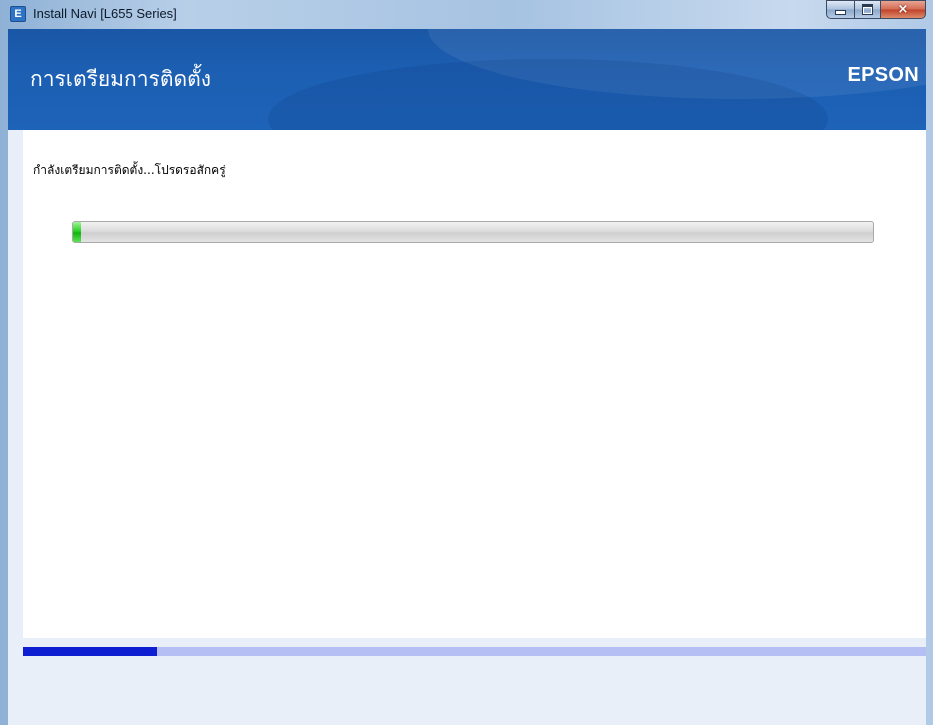 Image resolution: width=933 pixels, height=725 pixels. Describe the element at coordinates (474, 651) in the screenshot. I see `step-progress-bar` at that location.